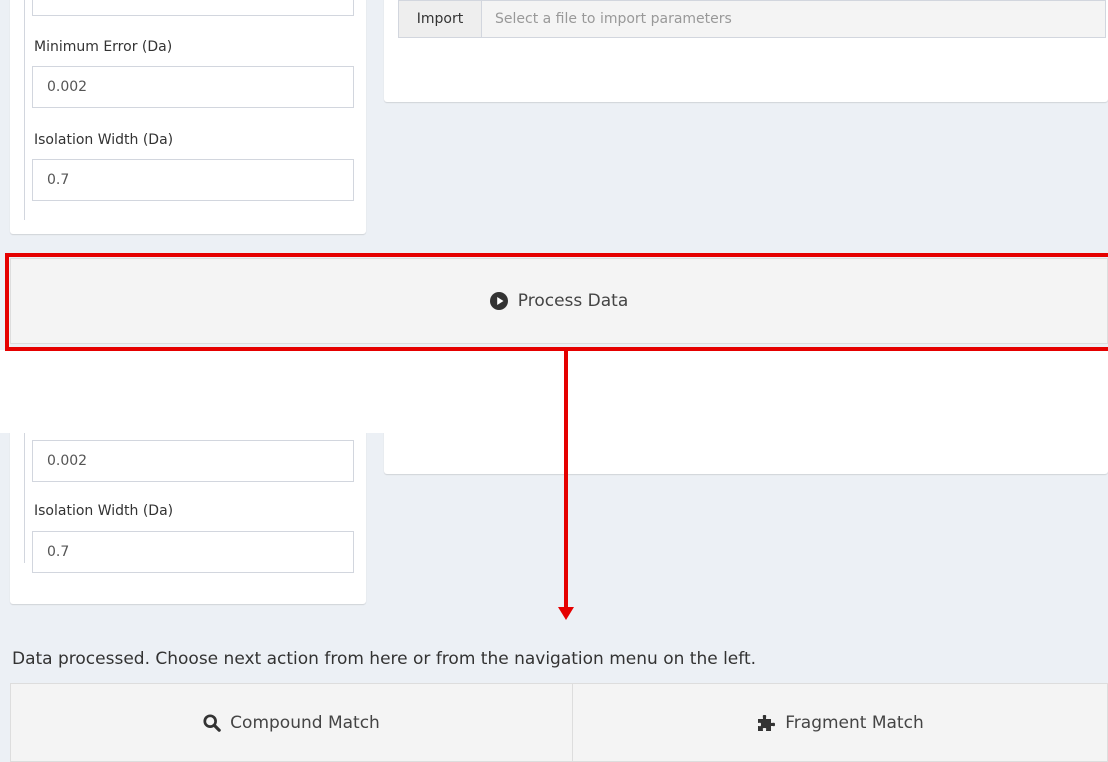  Describe the element at coordinates (746, 453) in the screenshot. I see `import-card-after` at that location.